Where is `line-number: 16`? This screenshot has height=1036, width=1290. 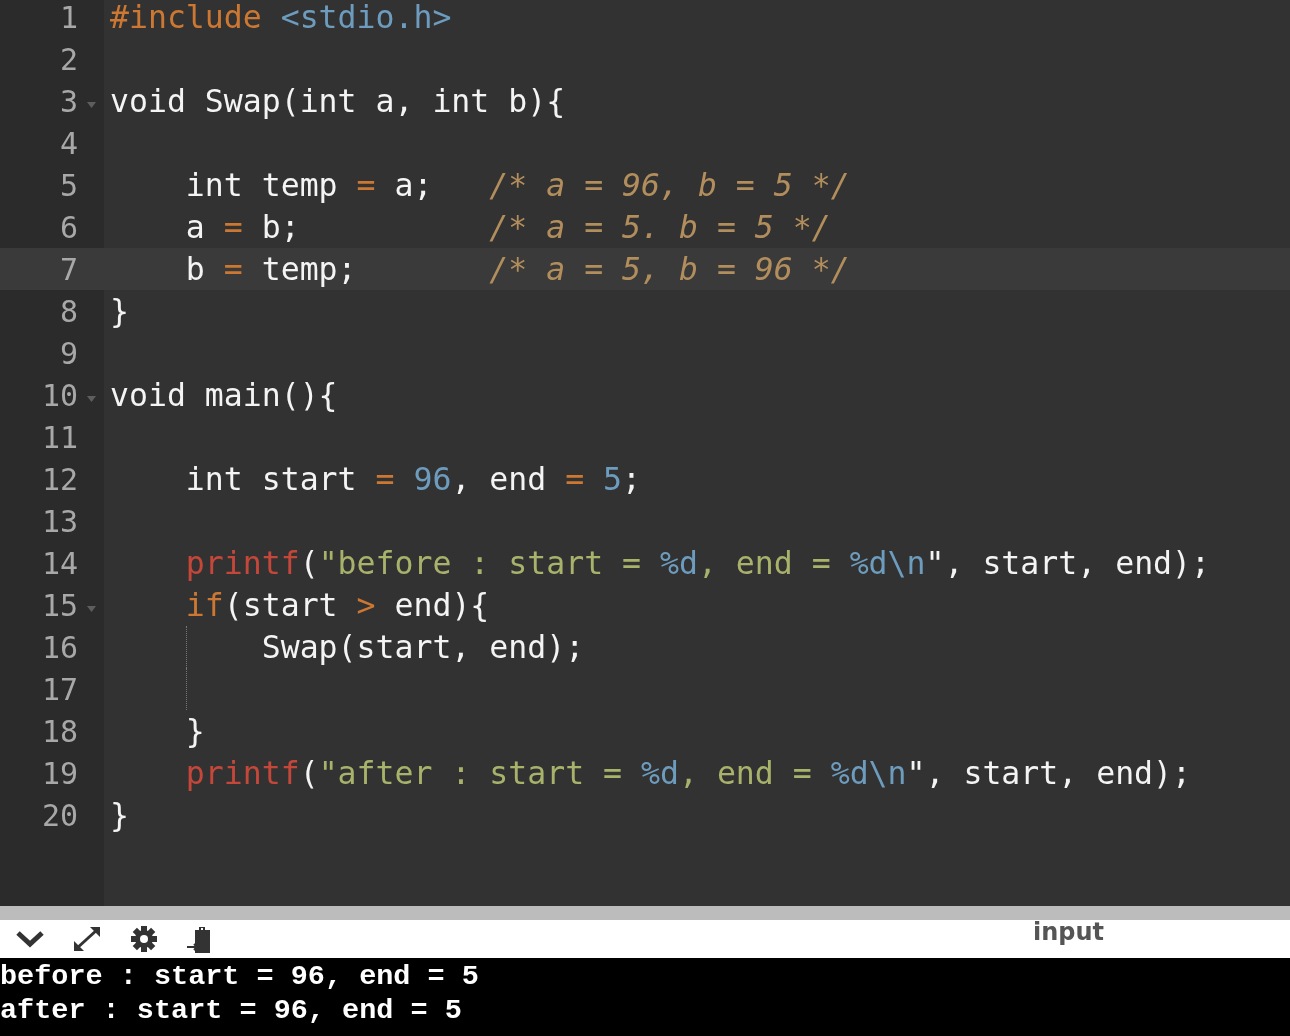 line-number: 16 is located at coordinates (59, 647).